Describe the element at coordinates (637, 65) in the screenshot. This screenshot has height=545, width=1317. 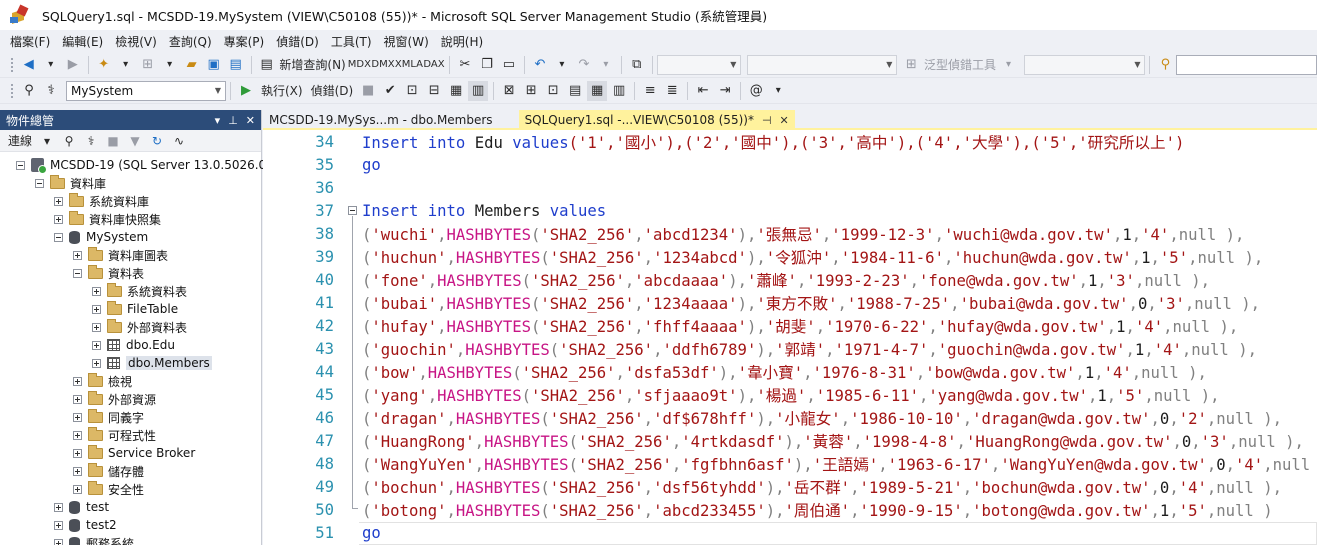
I see `activity-monitor-icon: ⧉` at that location.